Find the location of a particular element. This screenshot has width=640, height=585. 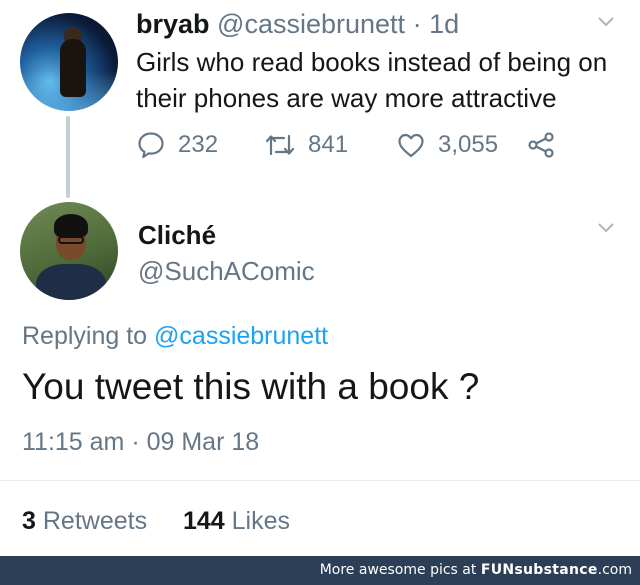

replying-to-line: Replying to @cassiebrunett is located at coordinates (175, 336).